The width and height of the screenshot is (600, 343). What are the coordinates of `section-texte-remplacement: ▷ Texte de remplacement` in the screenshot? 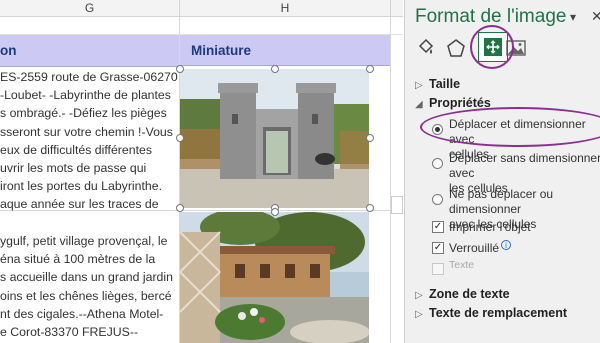 It's located at (491, 313).